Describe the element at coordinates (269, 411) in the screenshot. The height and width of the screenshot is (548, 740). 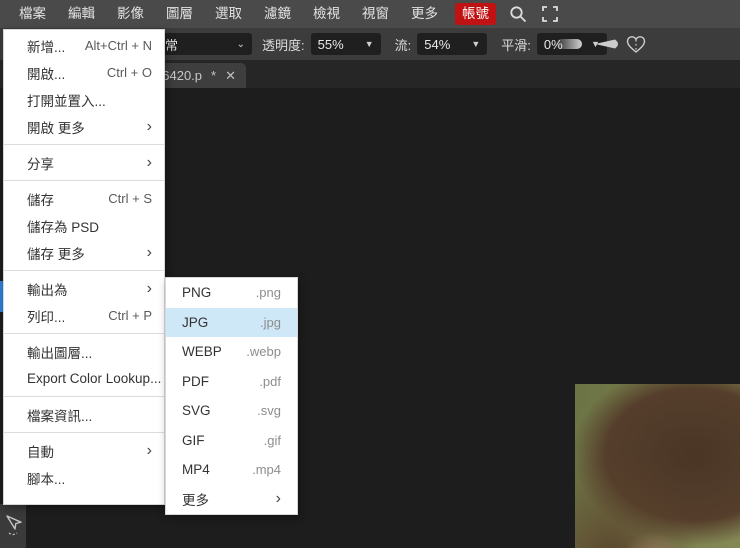
I see `export-format-extension: .svg` at that location.